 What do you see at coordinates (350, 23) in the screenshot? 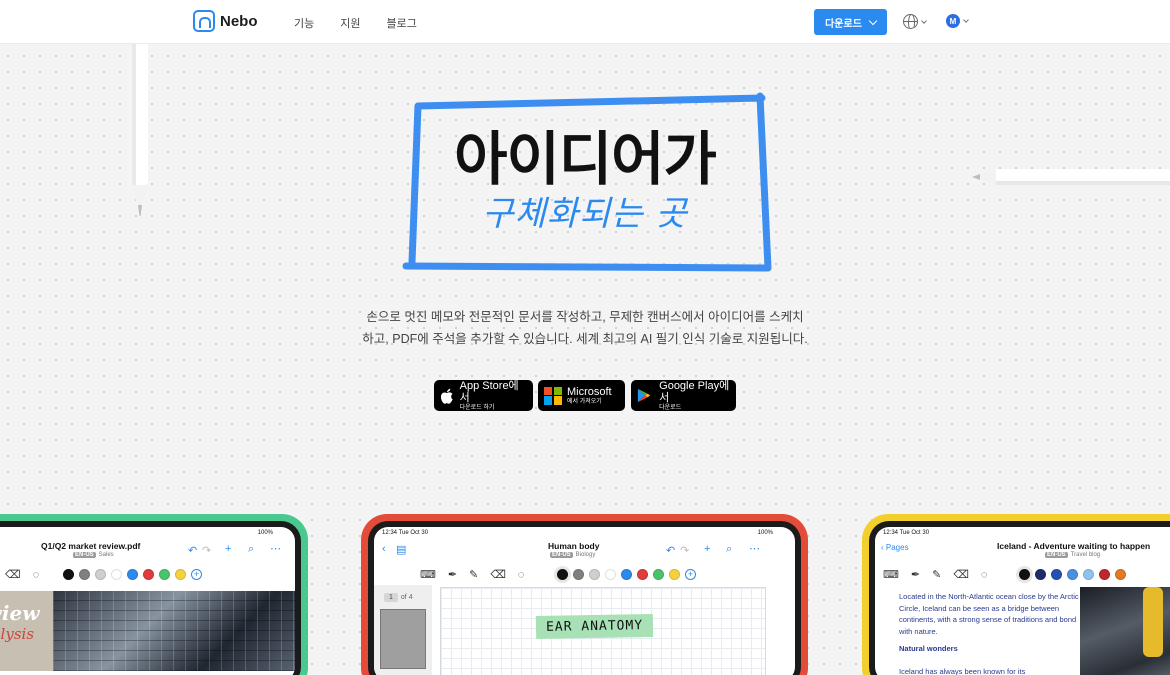
I see `nav-link-support: 지원` at bounding box center [350, 23].